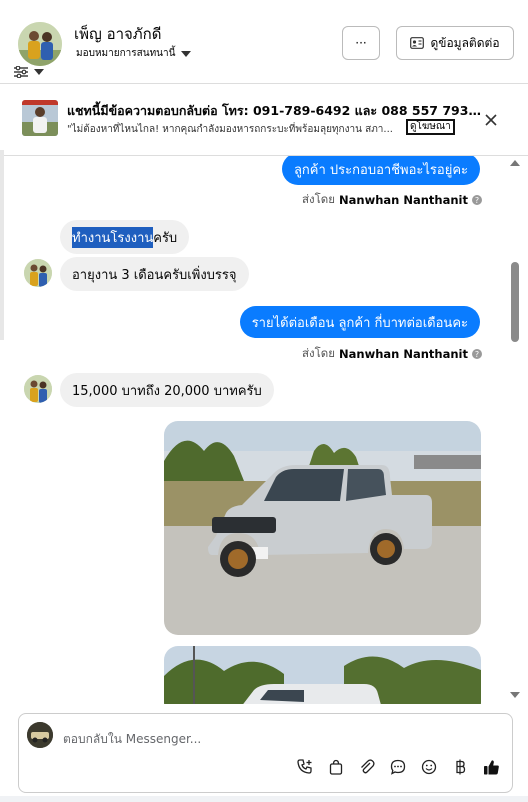 This screenshot has height=802, width=528. I want to click on page-avatar, so click(40, 735).